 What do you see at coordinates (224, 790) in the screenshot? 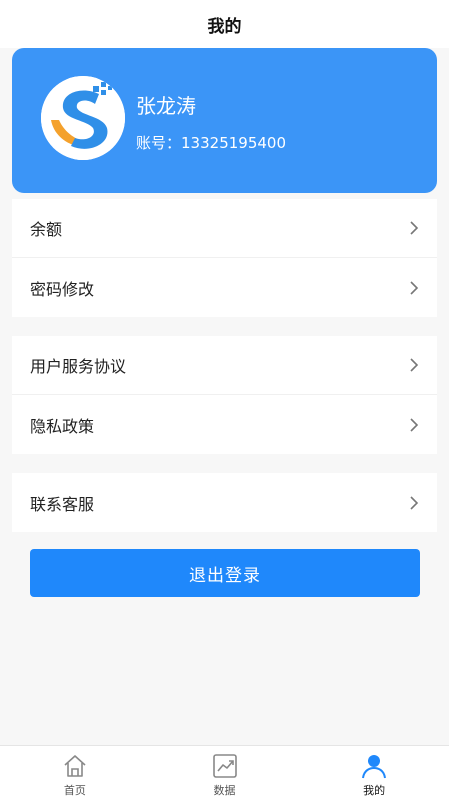
I see `tab-label: 数据` at bounding box center [224, 790].